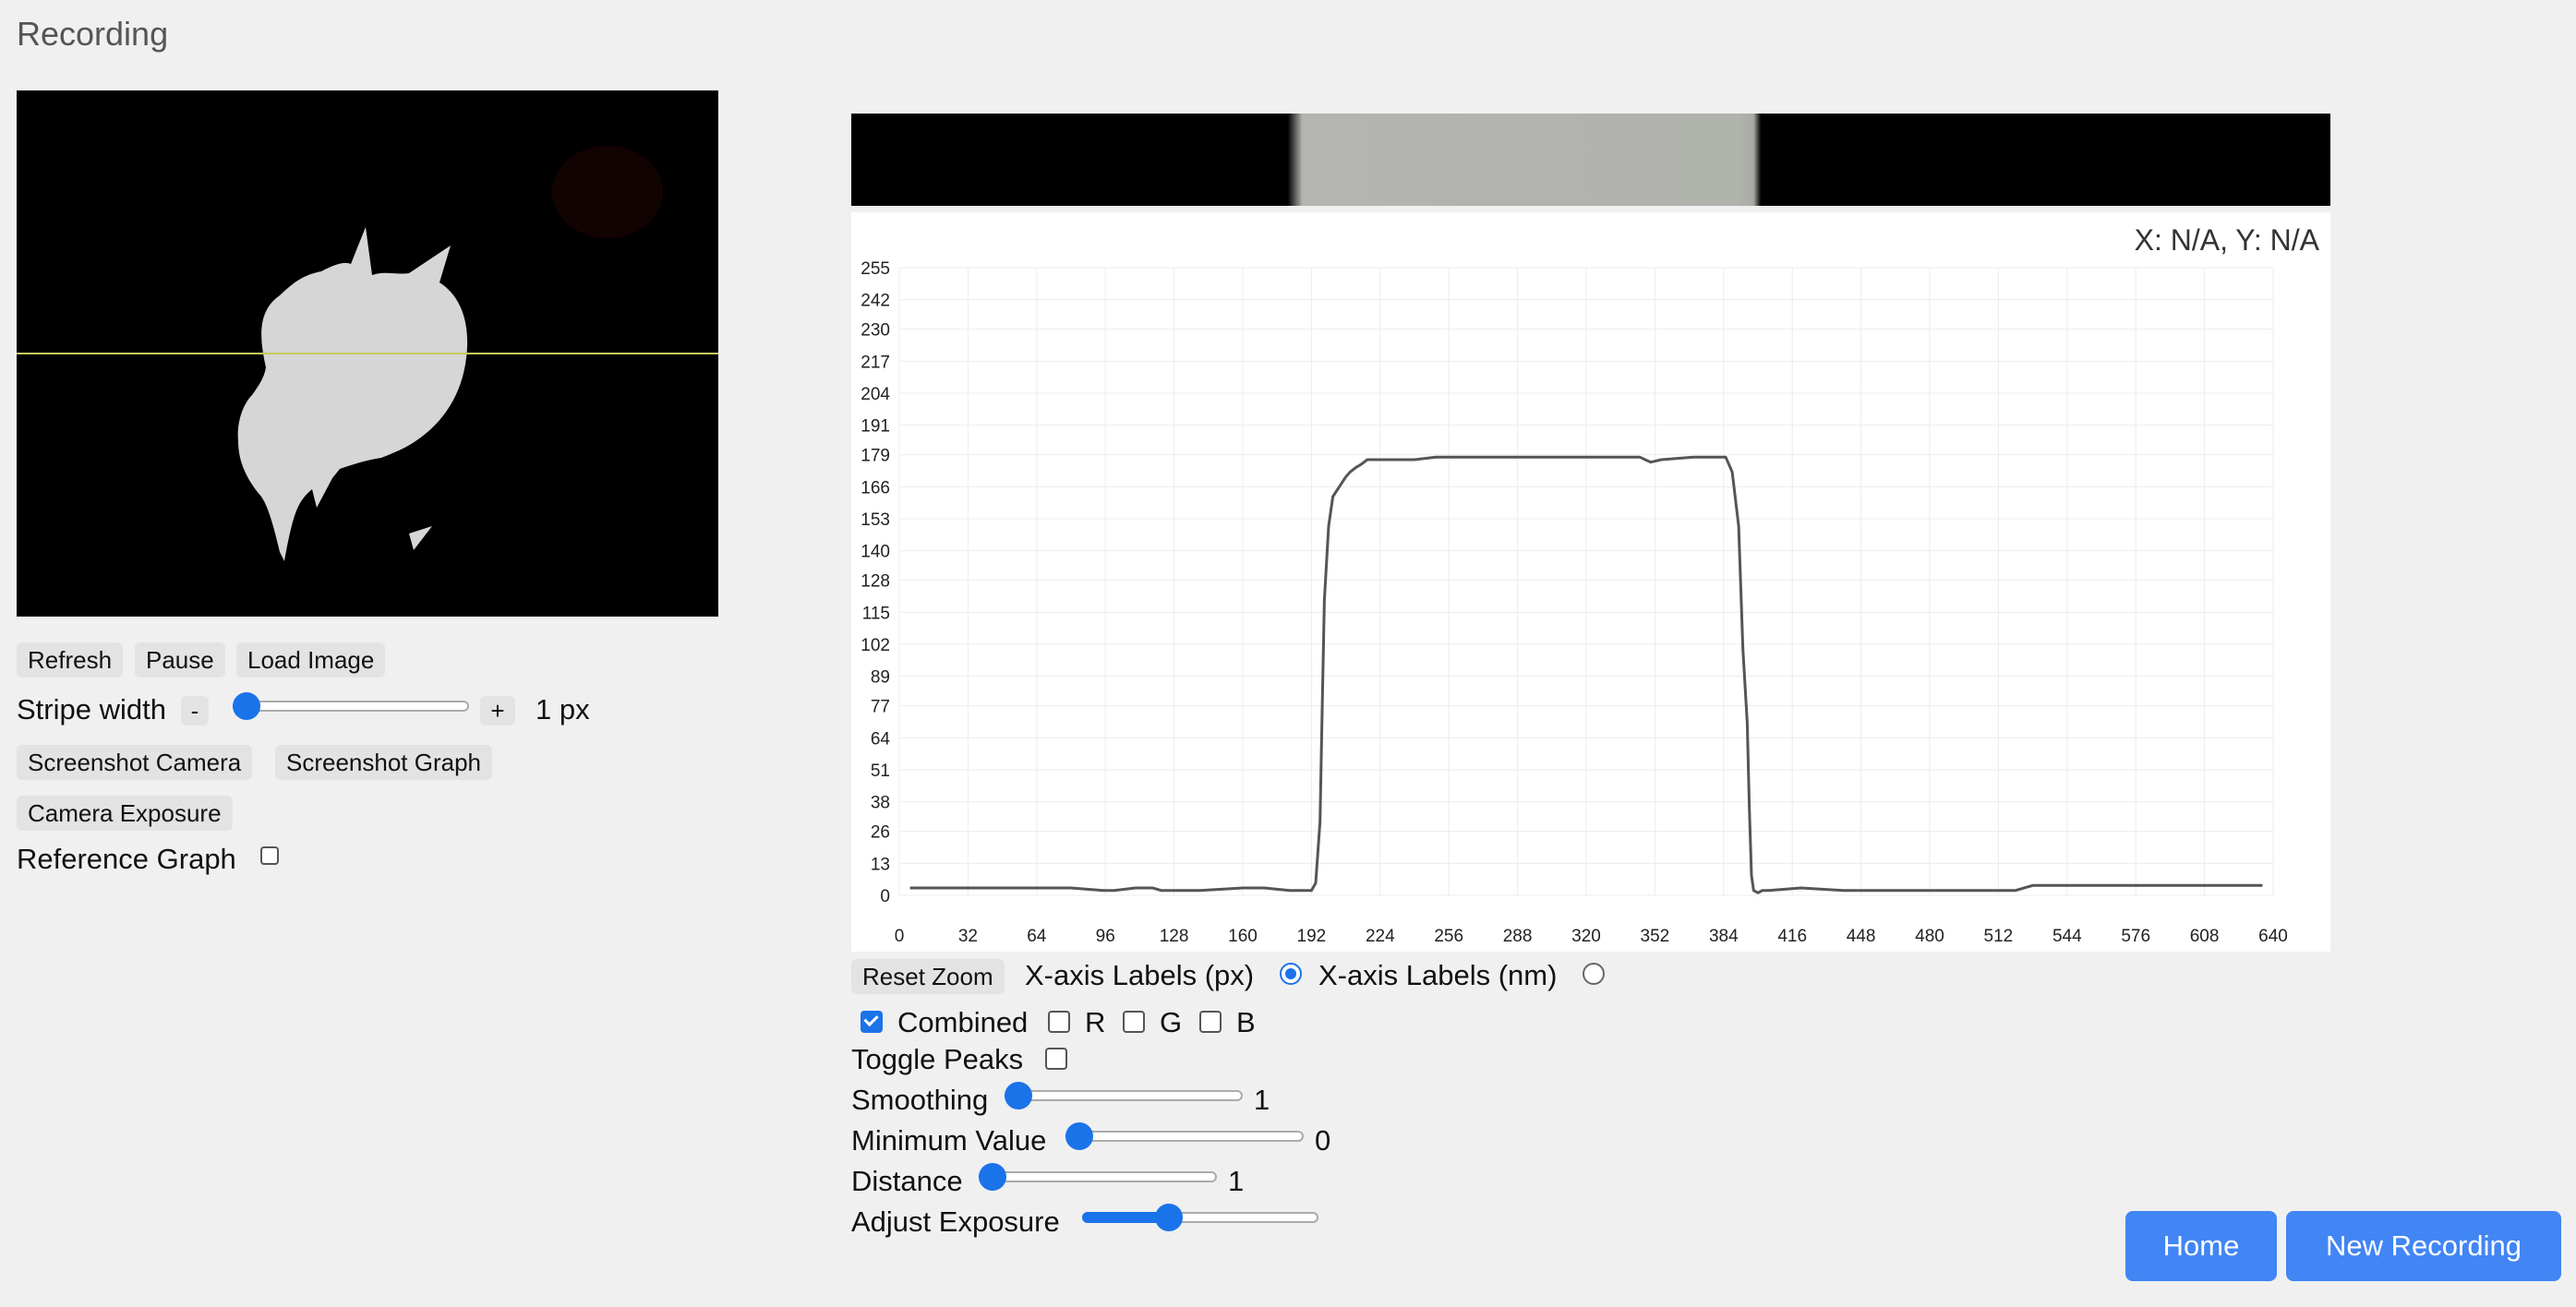 This screenshot has height=1307, width=2576. What do you see at coordinates (968, 936) in the screenshot?
I see `x-tick-label: 32` at bounding box center [968, 936].